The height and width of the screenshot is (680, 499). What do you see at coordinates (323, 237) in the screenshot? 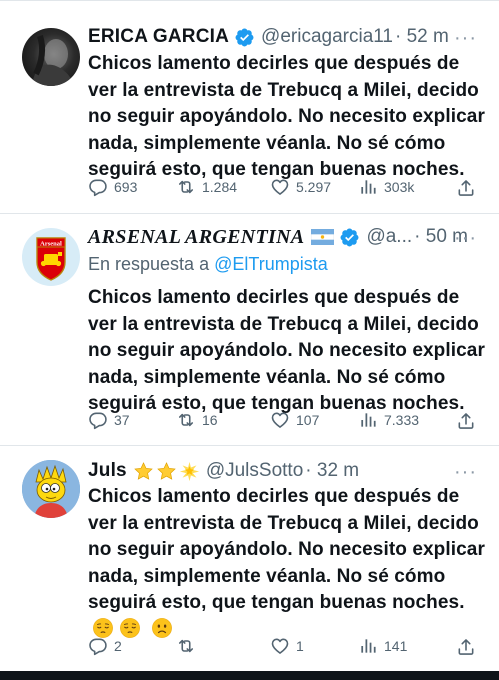
I see `argentina-flag-icon` at bounding box center [323, 237].